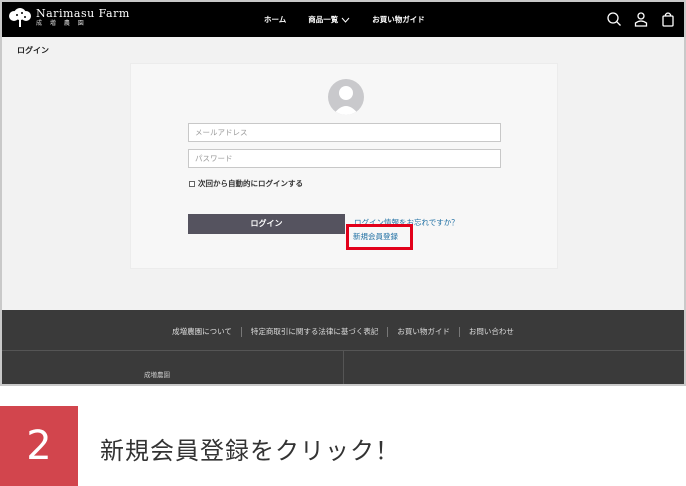 The width and height of the screenshot is (686, 486). Describe the element at coordinates (355, 19) in the screenshot. I see `main-nav: ホーム 商品一覧 お買い物ガイド` at that location.